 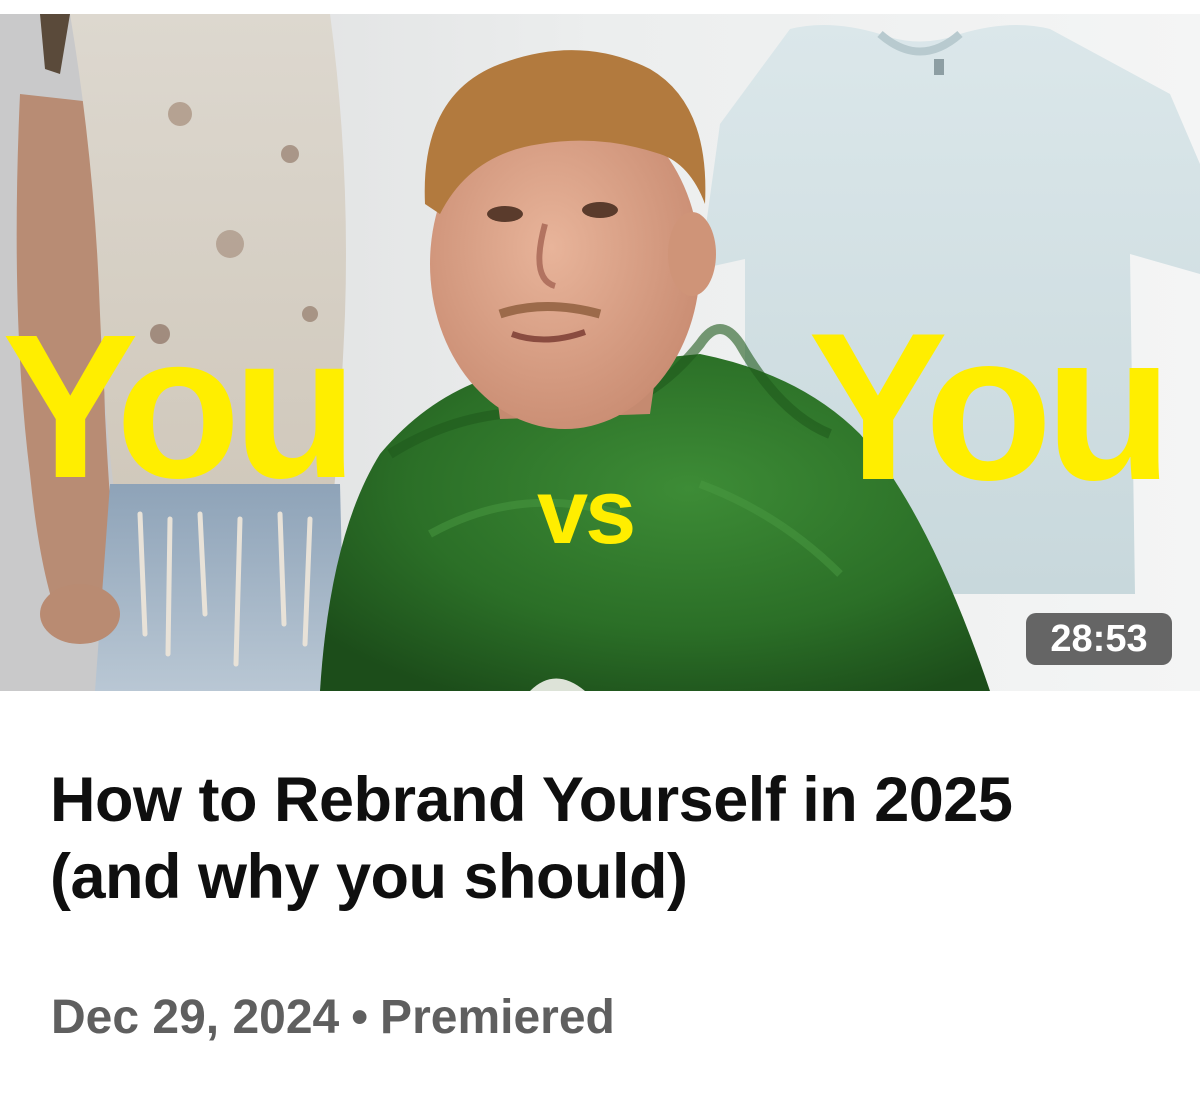 I want to click on duration-badge: 28:53, so click(x=1099, y=639).